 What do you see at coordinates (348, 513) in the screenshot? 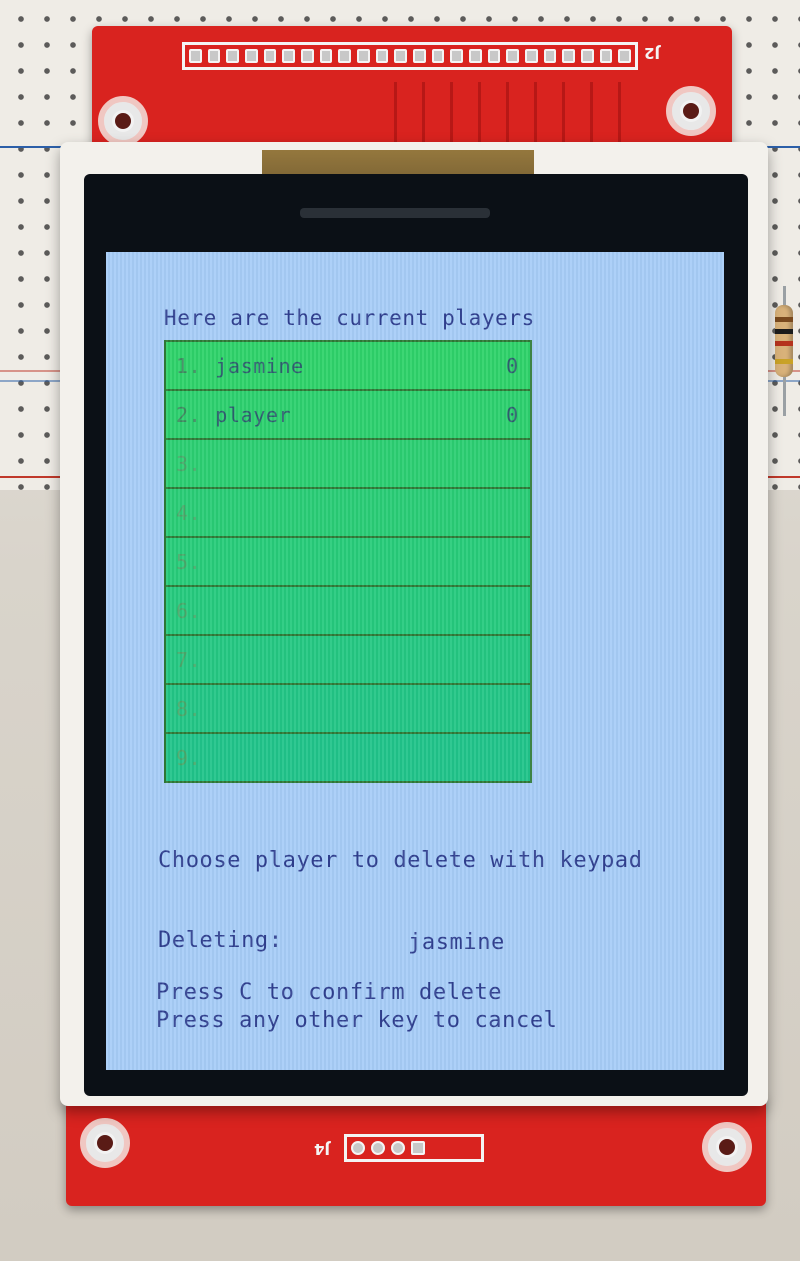
I see `player-row: 4.` at bounding box center [348, 513].